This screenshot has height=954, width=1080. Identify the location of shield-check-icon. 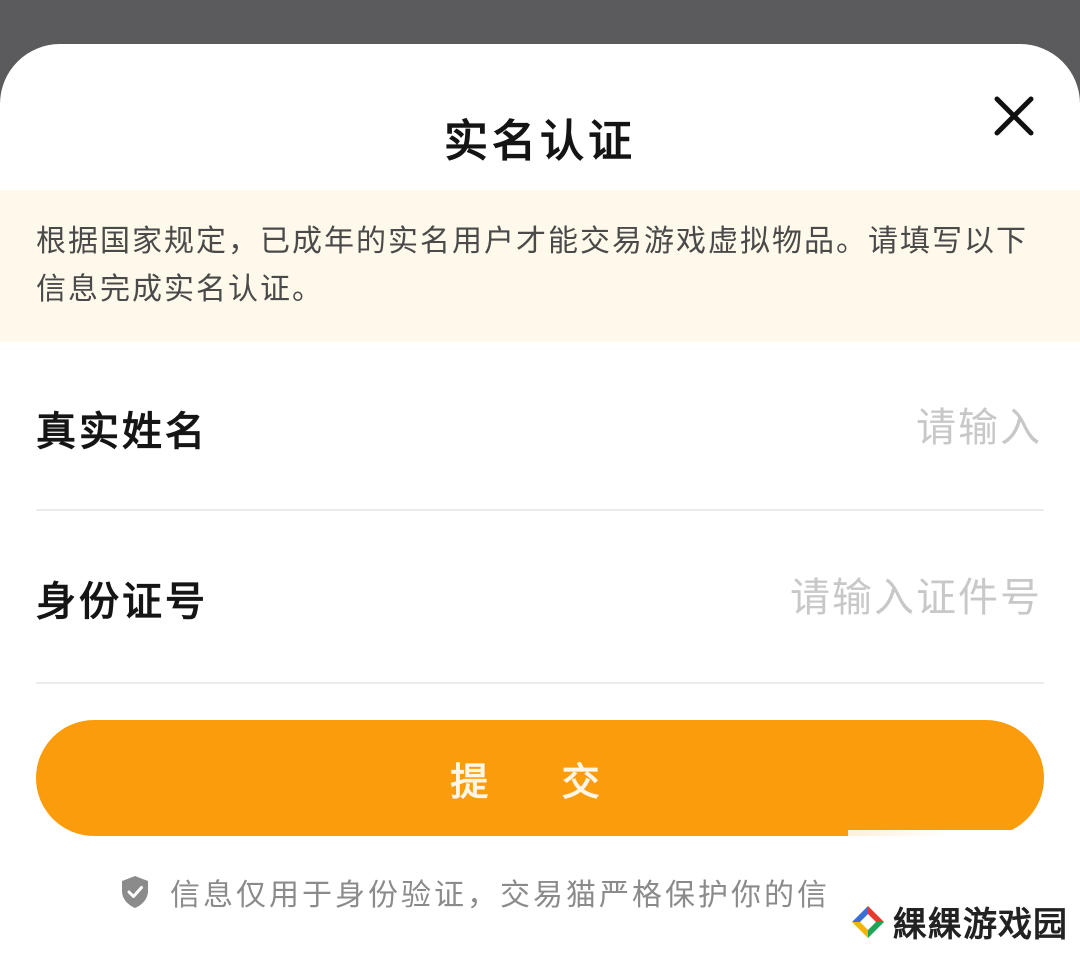
(135, 892).